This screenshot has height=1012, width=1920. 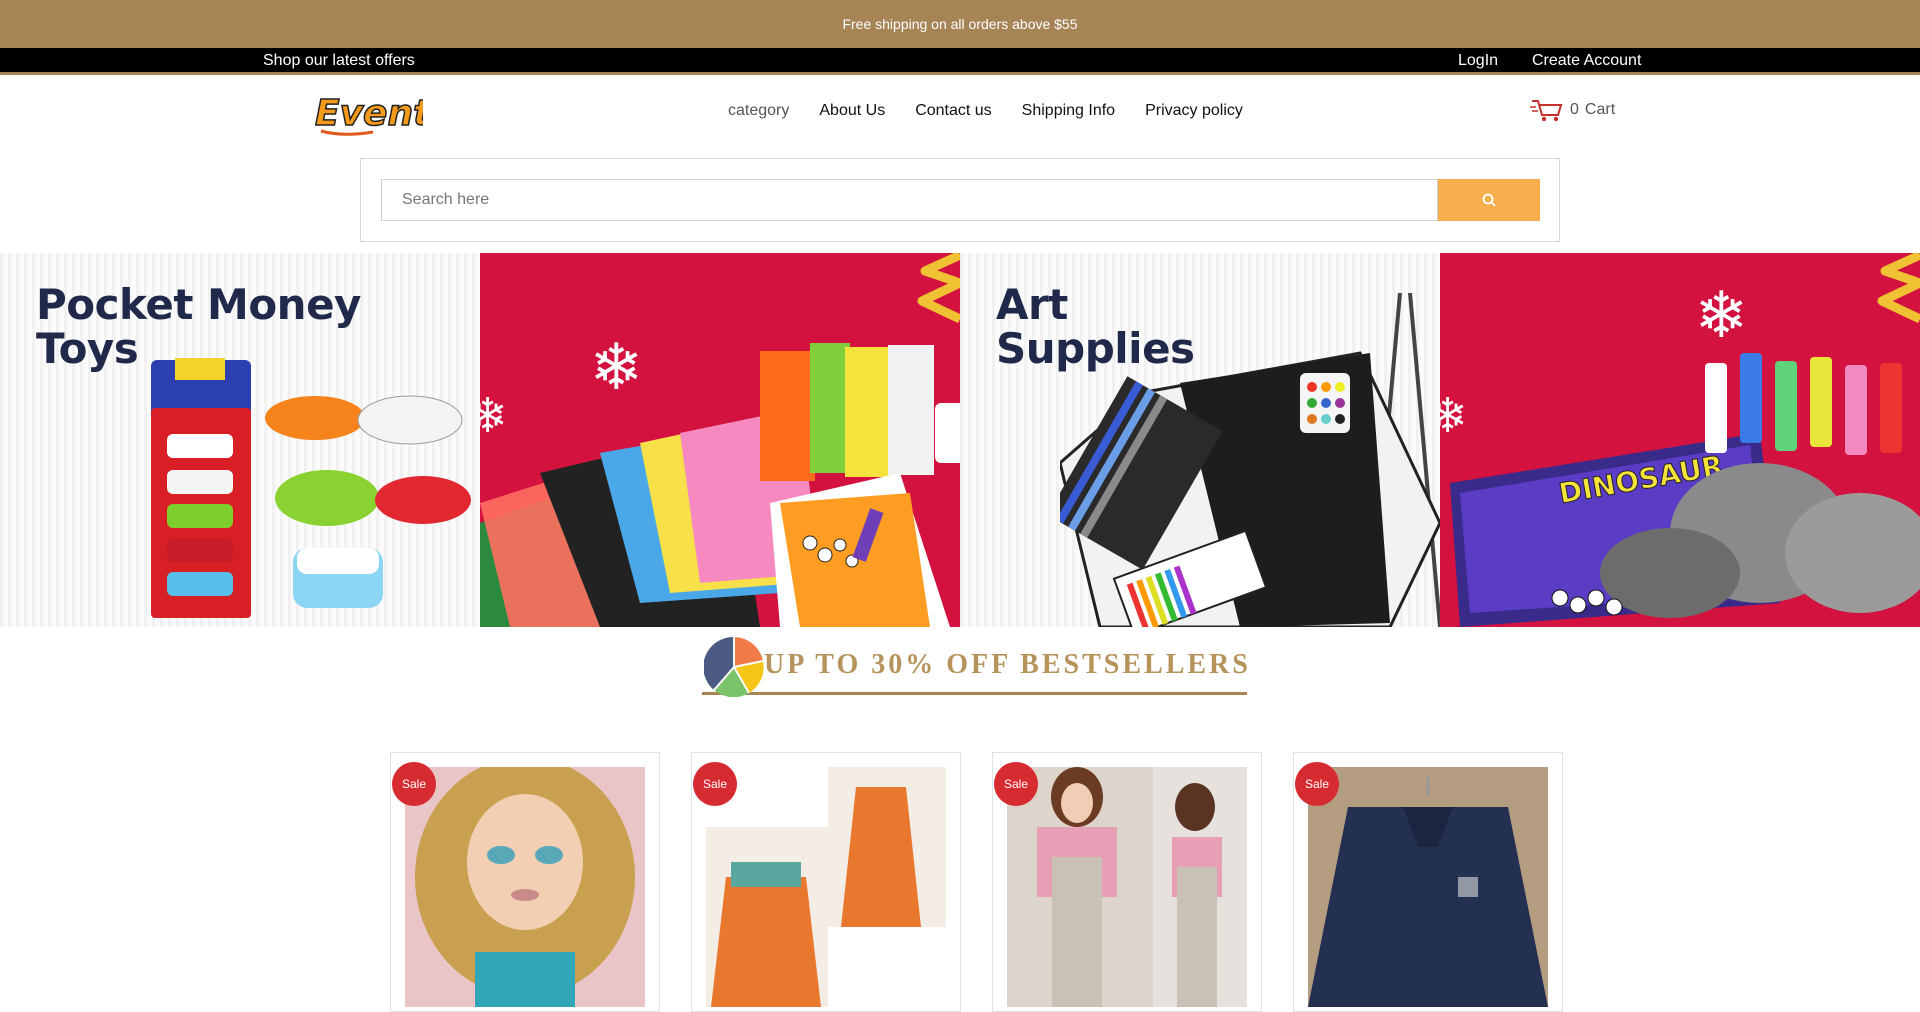 I want to click on login-link: LogIn, so click(x=1478, y=61).